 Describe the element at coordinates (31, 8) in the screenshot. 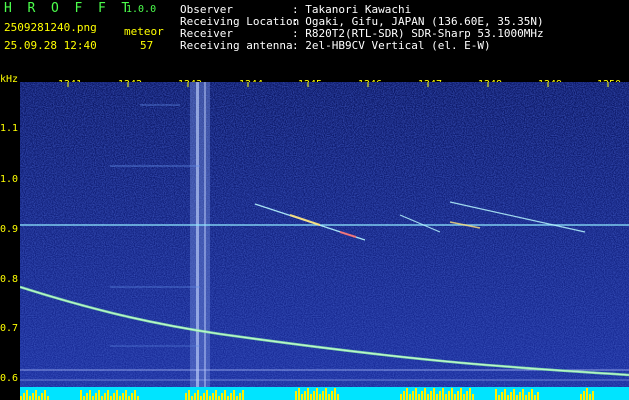

I see `title-letter: R` at that location.